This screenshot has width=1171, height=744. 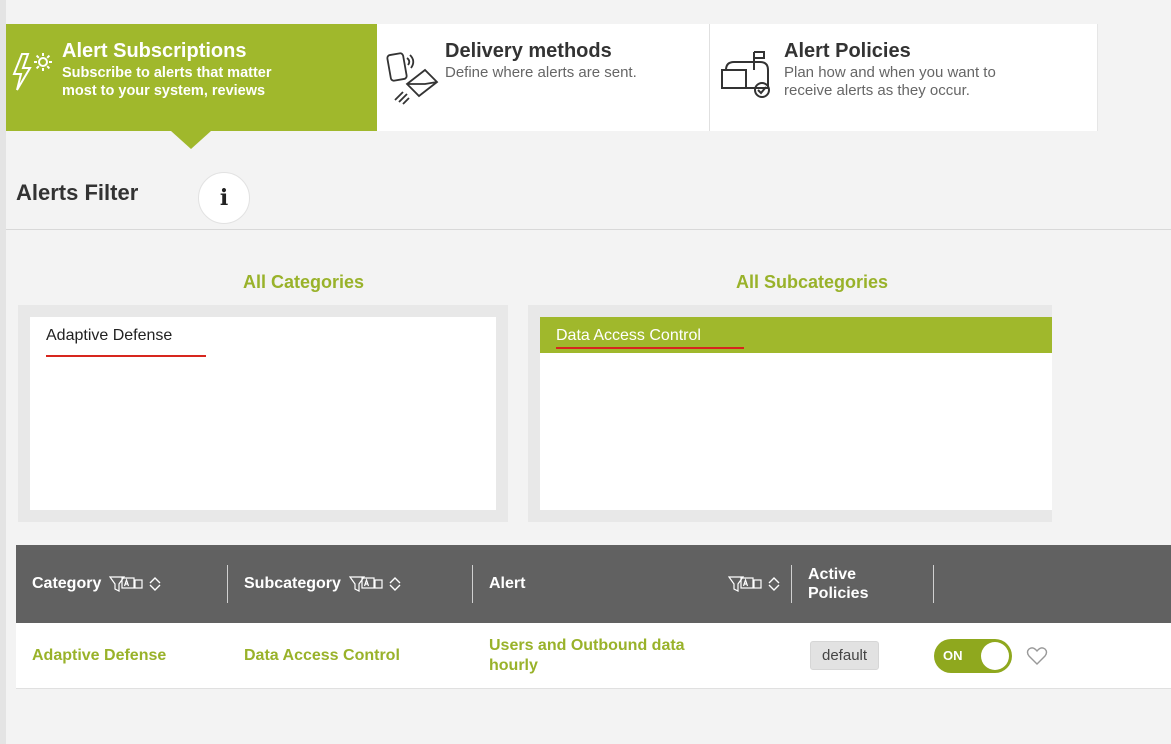 I want to click on subscription-toggle: ON, so click(x=973, y=655).